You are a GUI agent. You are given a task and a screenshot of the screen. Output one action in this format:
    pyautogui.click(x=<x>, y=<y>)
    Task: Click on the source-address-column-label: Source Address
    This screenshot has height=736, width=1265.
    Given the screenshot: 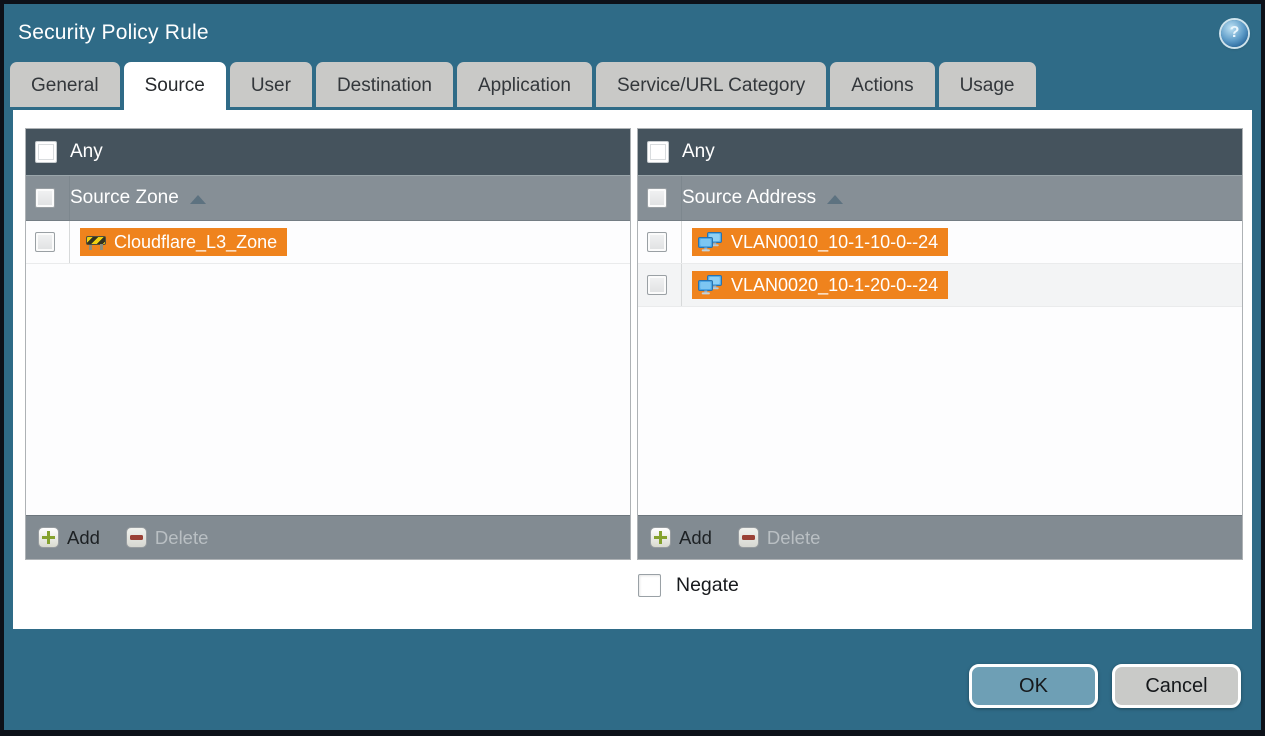 What is the action you would take?
    pyautogui.click(x=749, y=197)
    